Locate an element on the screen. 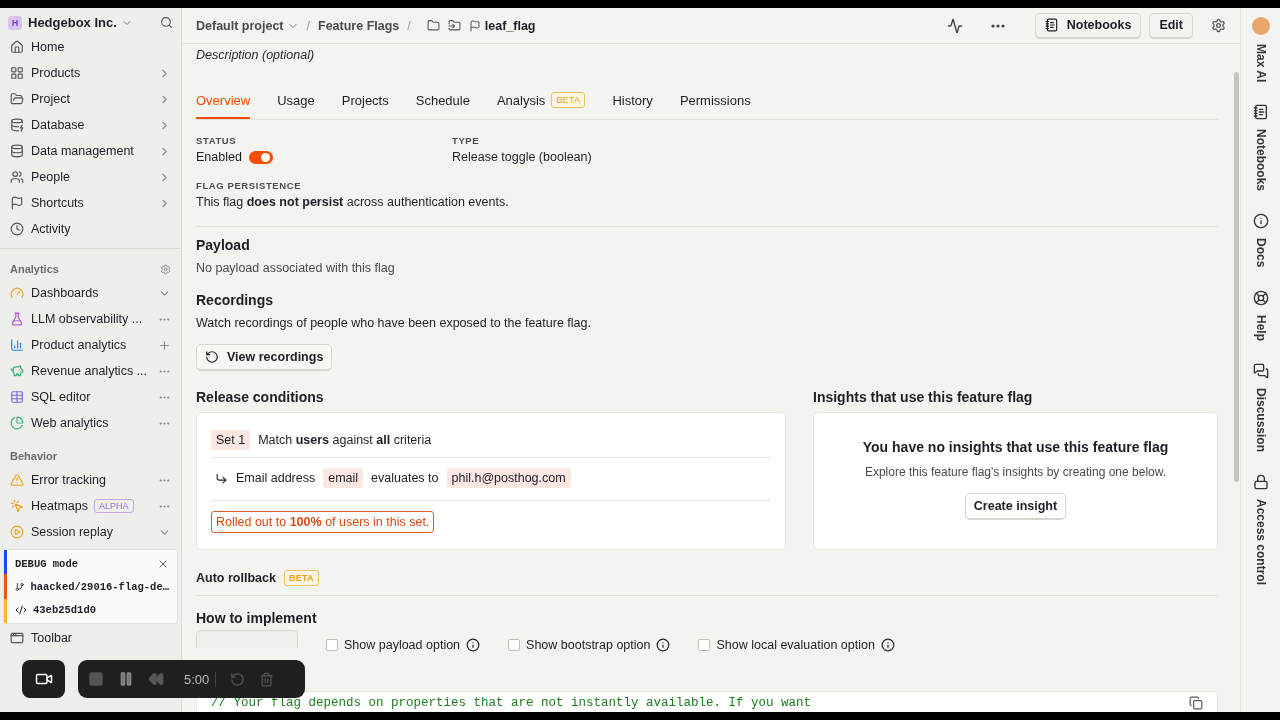  side-panel-tab: Help is located at coordinates (1260, 315).